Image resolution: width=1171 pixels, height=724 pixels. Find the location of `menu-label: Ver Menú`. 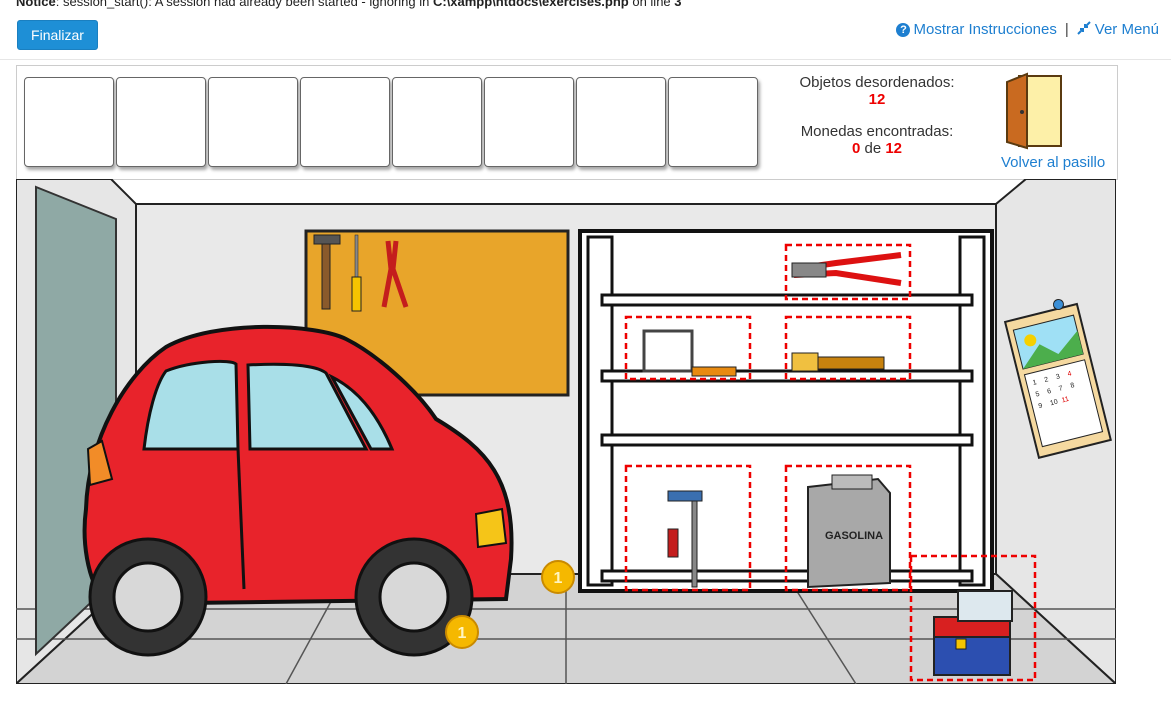

menu-label: Ver Menú is located at coordinates (1126, 29).